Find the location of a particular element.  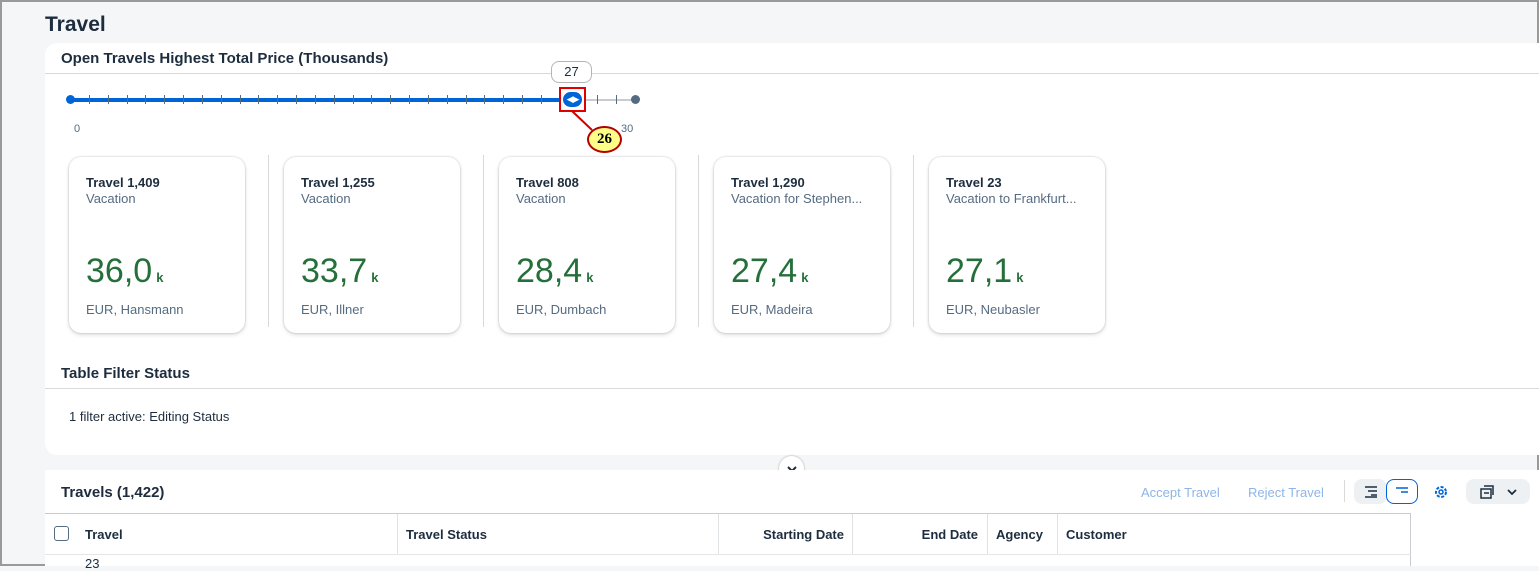

table-right-border is located at coordinates (1410, 540).